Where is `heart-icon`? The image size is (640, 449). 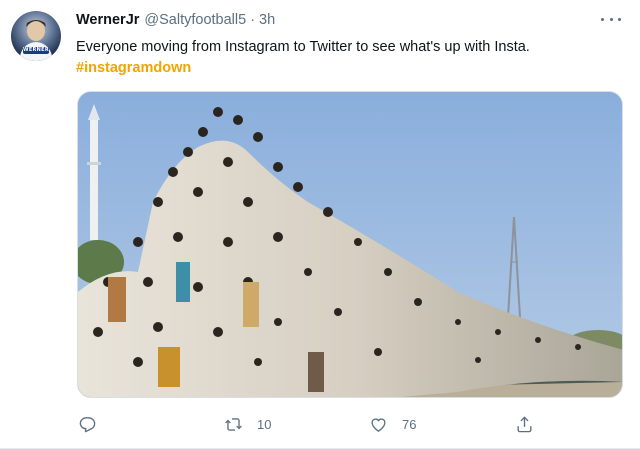
heart-icon is located at coordinates (378, 424).